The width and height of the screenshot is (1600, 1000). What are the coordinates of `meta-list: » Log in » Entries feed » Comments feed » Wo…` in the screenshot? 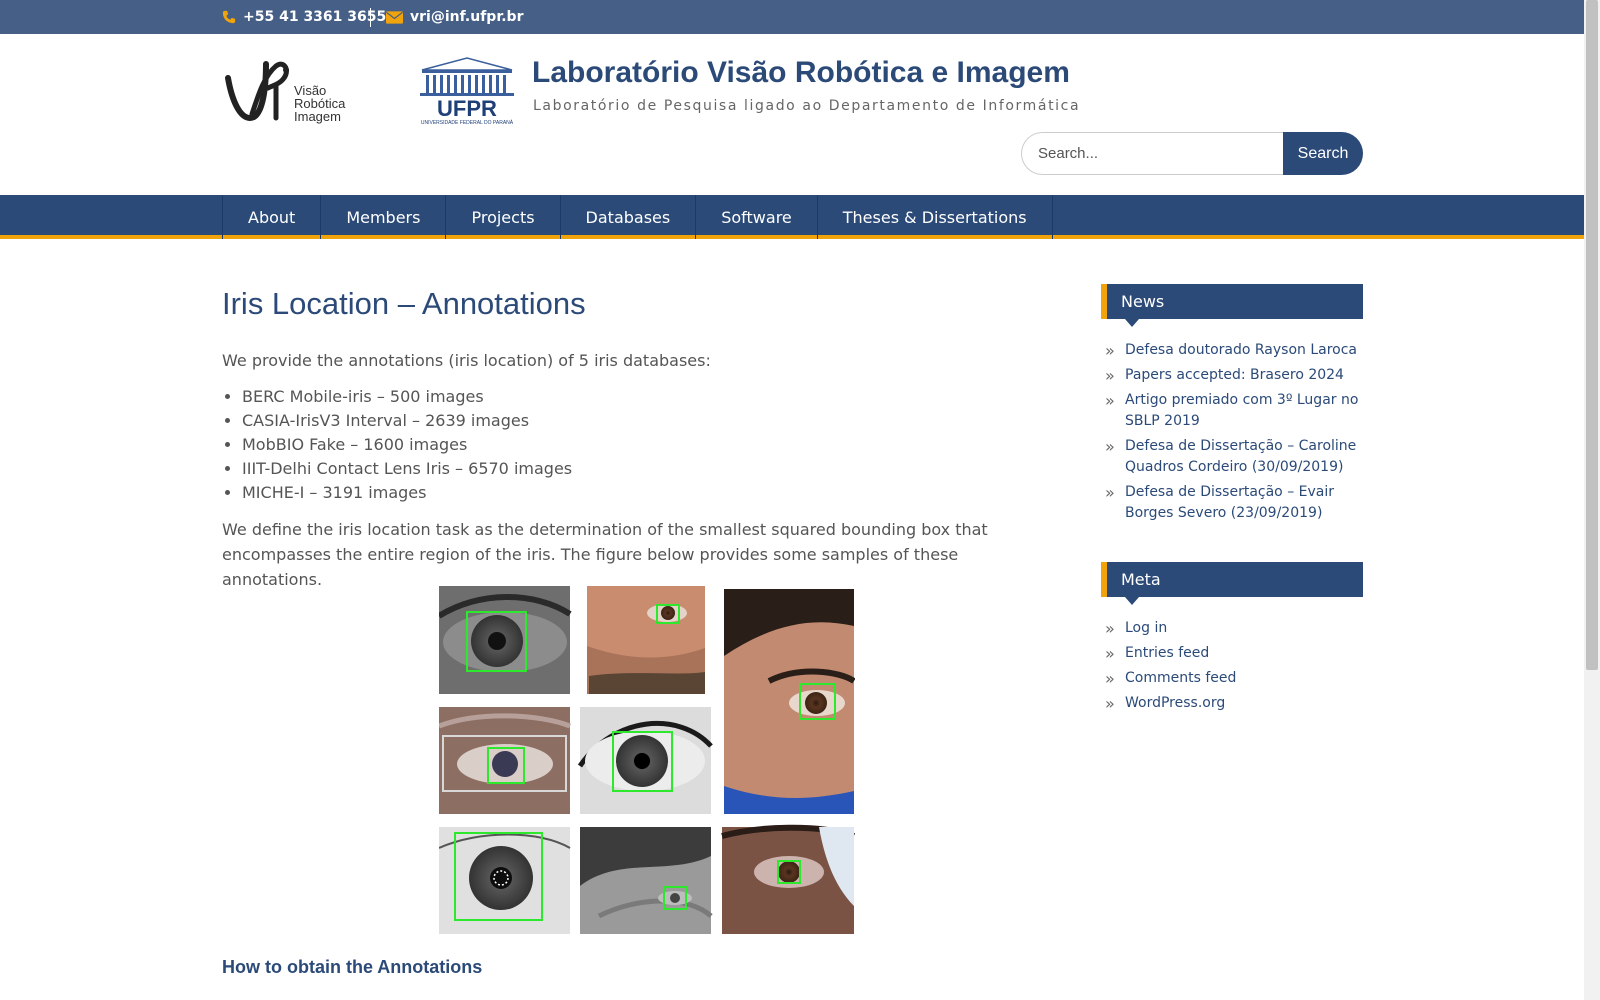 It's located at (1234, 668).